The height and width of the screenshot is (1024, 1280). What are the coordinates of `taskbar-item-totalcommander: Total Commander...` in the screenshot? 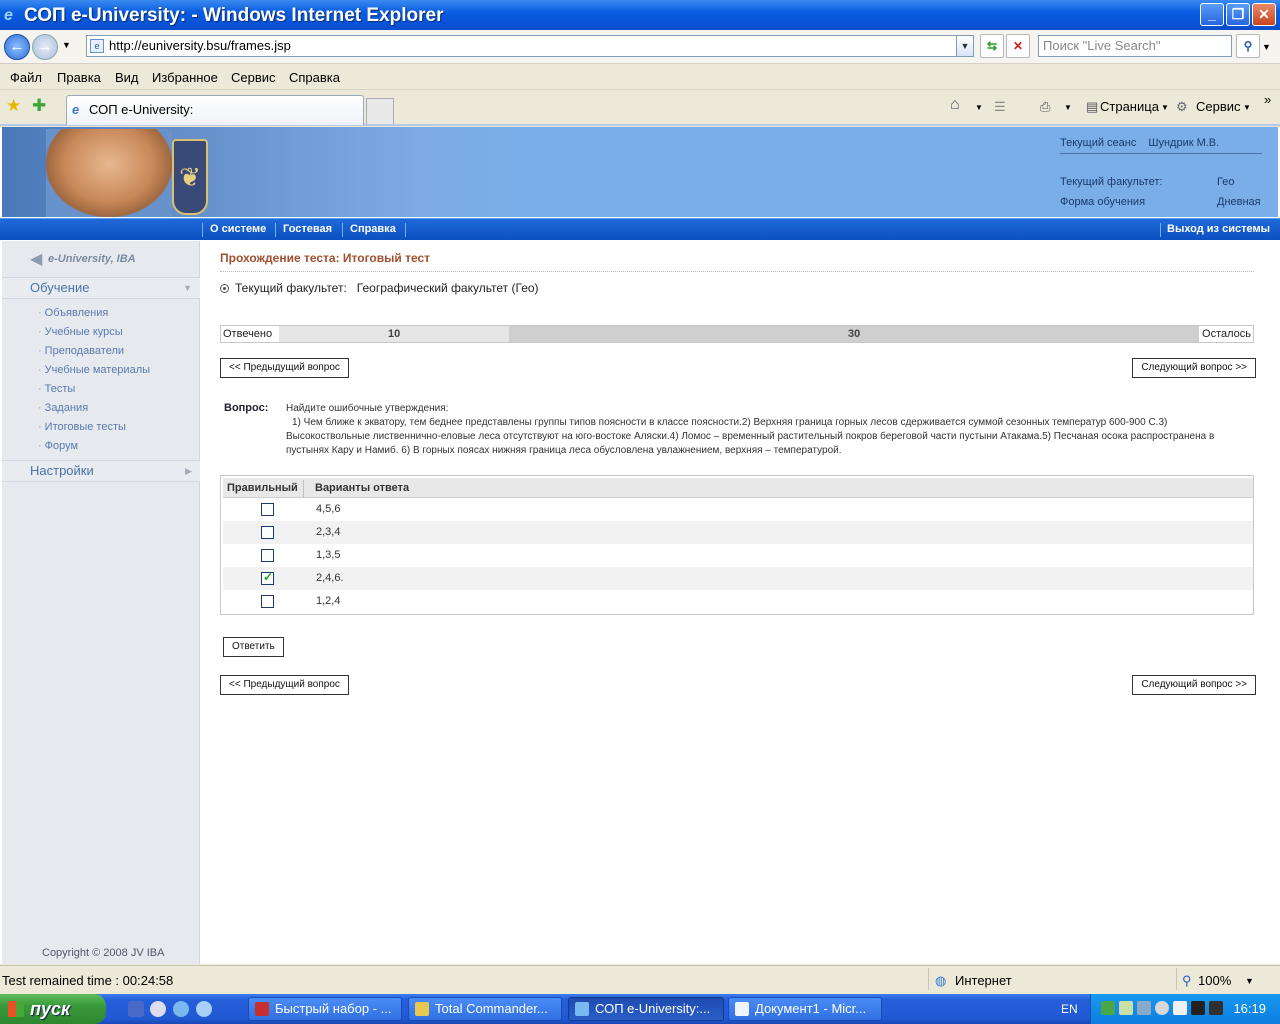 It's located at (485, 1009).